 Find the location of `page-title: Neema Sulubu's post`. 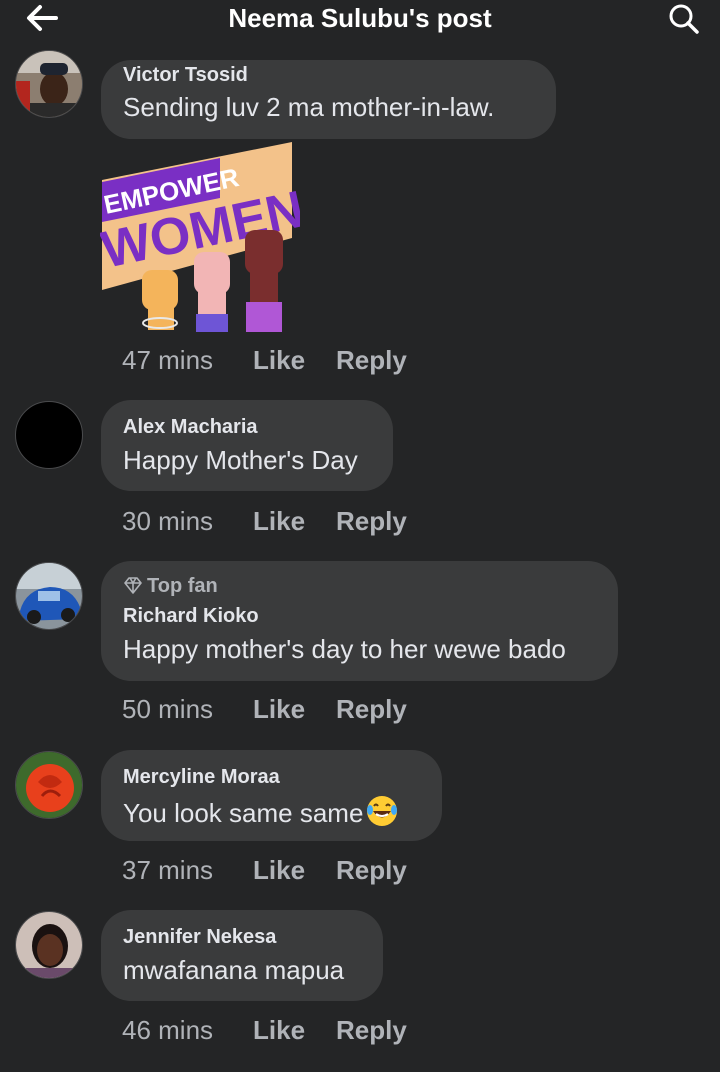

page-title: Neema Sulubu's post is located at coordinates (360, 18).